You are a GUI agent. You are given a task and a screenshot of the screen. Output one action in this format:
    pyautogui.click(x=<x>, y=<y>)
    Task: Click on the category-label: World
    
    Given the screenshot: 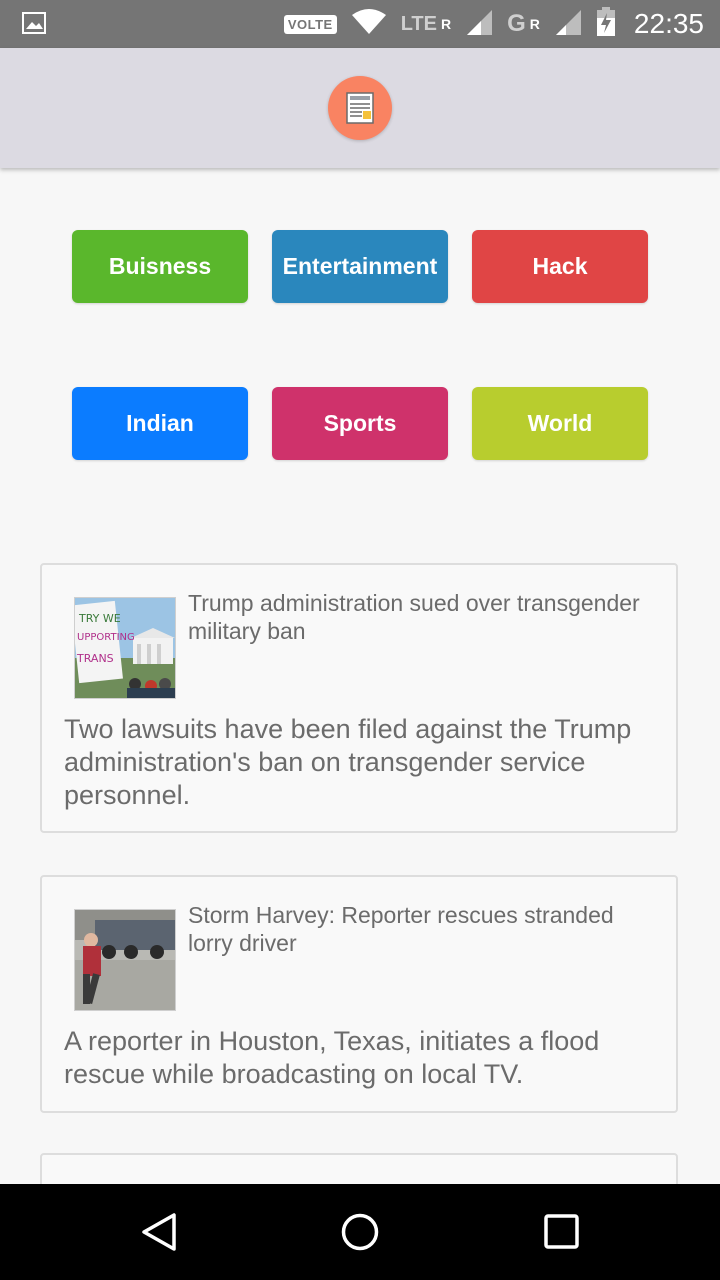 What is the action you would take?
    pyautogui.click(x=560, y=423)
    